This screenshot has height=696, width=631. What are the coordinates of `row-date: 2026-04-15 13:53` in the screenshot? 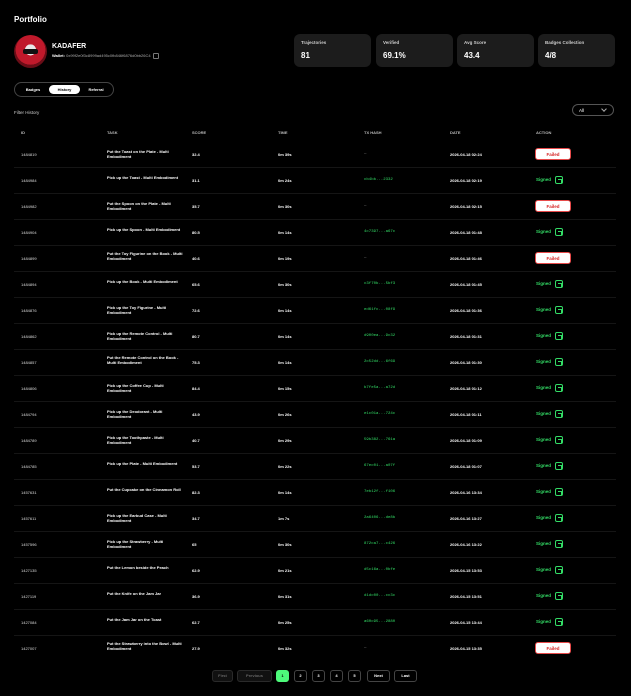 It's located at (466, 570).